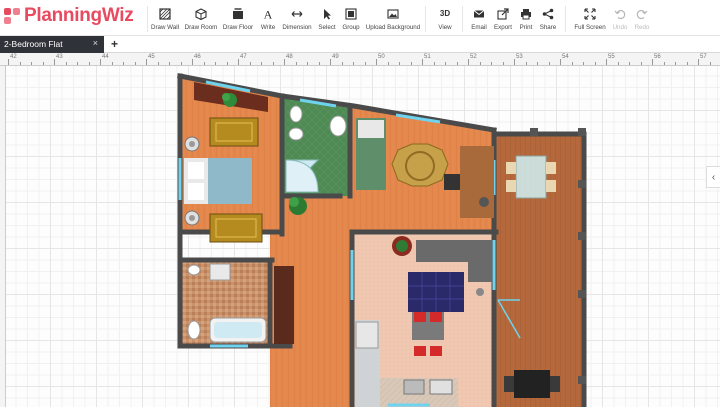 The width and height of the screenshot is (720, 407). What do you see at coordinates (611, 57) in the screenshot?
I see `ruler-label: 55` at bounding box center [611, 57].